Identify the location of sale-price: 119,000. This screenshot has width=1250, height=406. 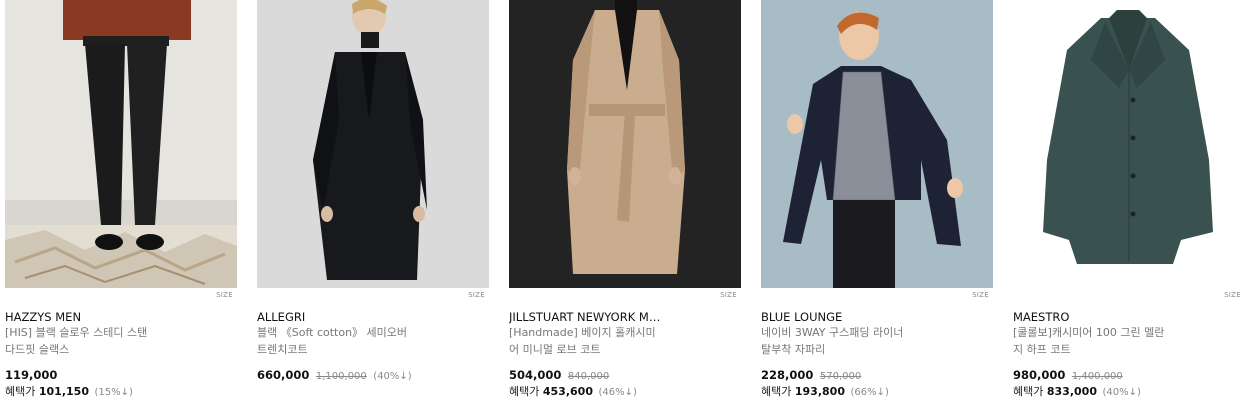
(31, 375).